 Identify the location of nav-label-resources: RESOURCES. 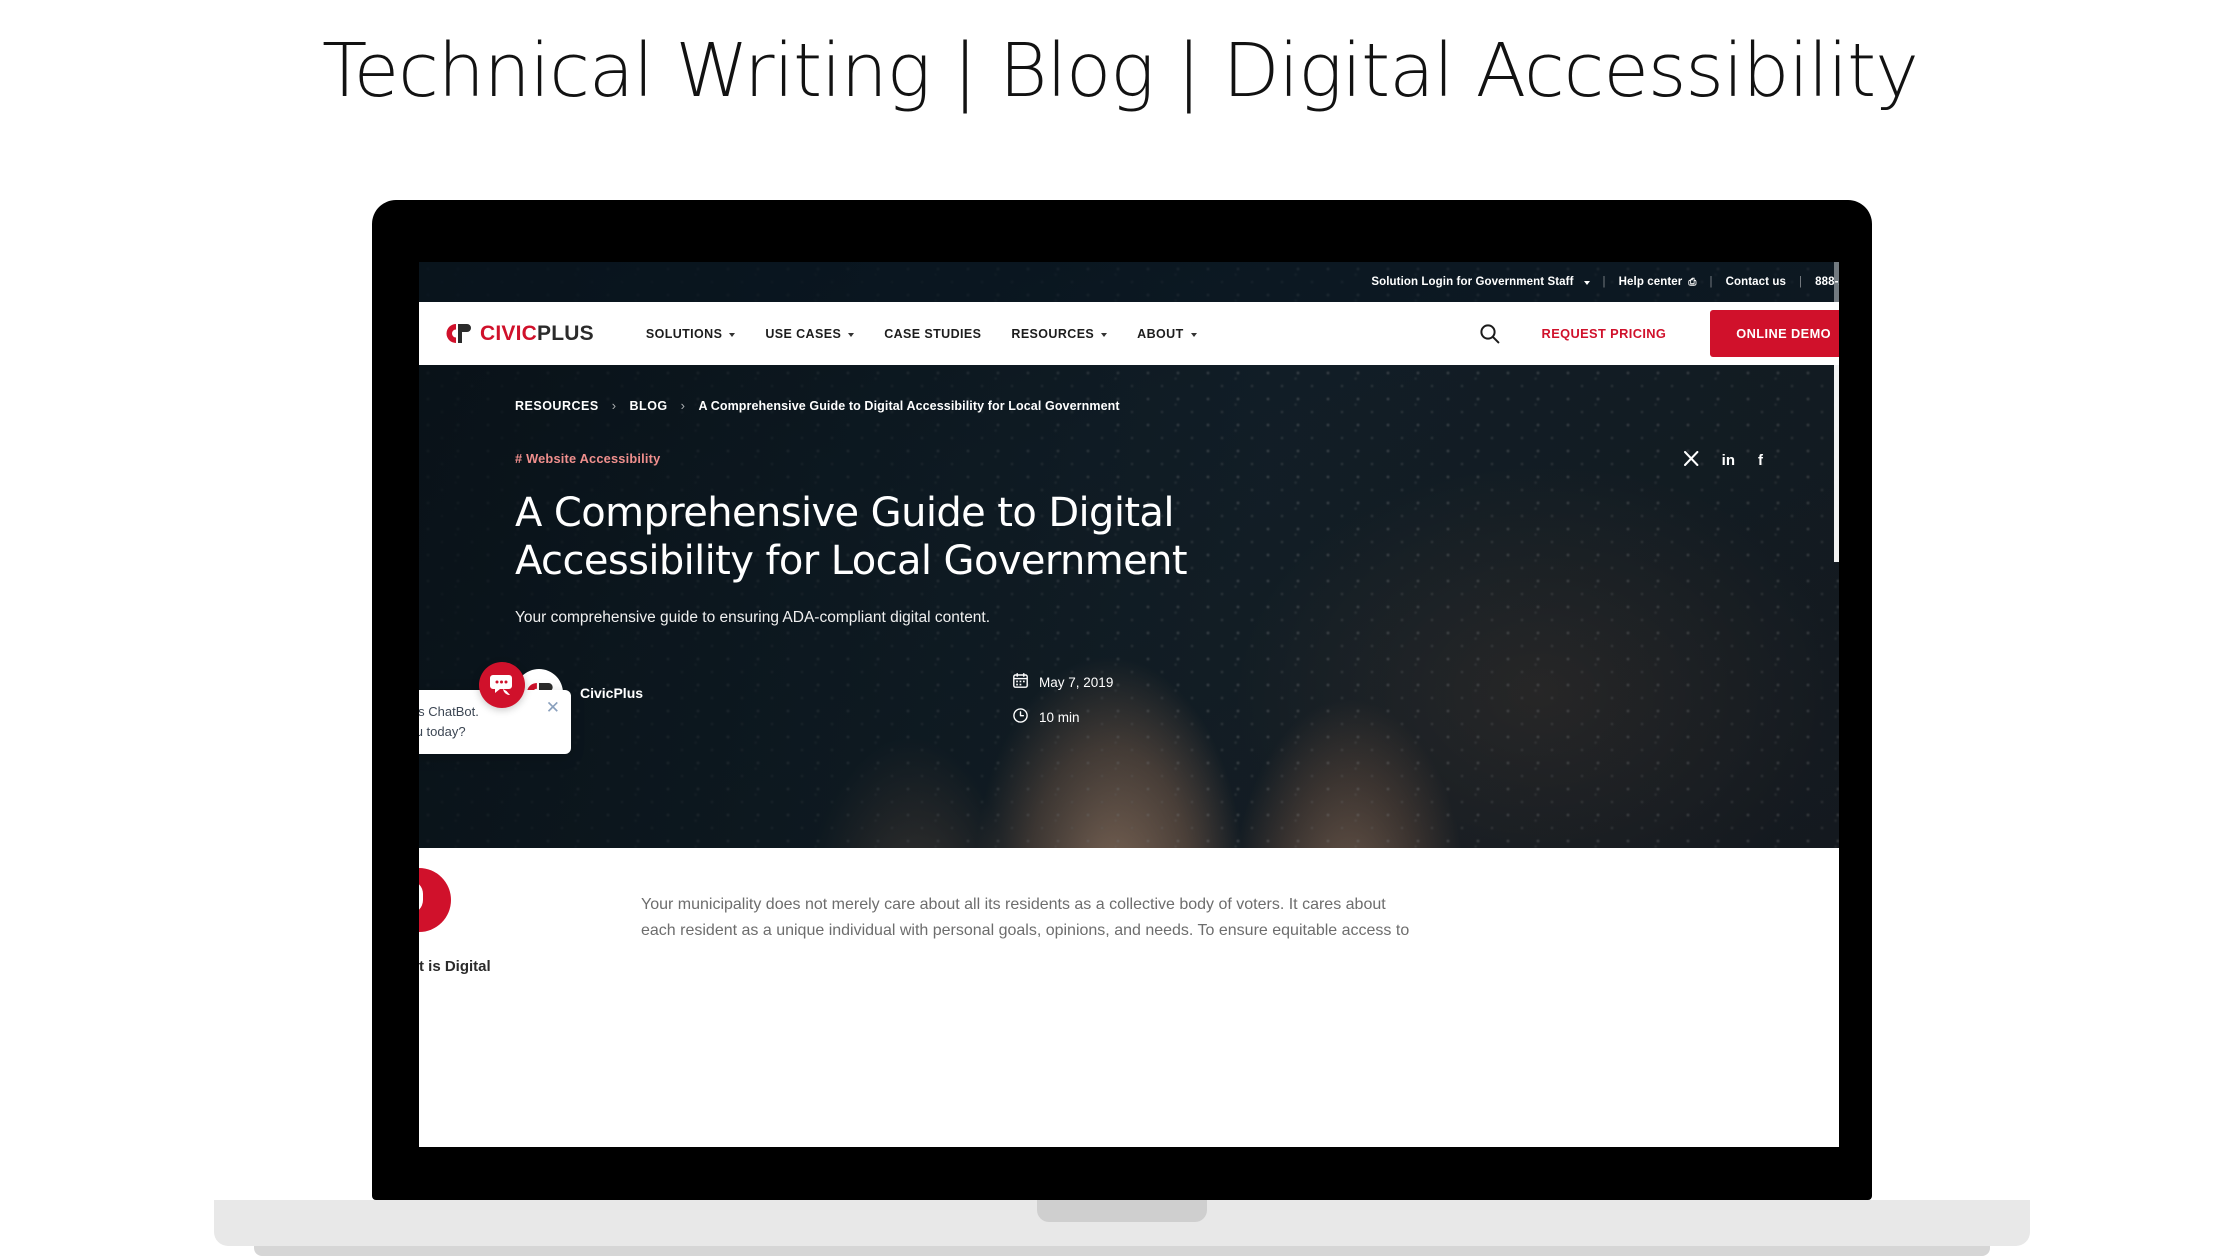
(1053, 333).